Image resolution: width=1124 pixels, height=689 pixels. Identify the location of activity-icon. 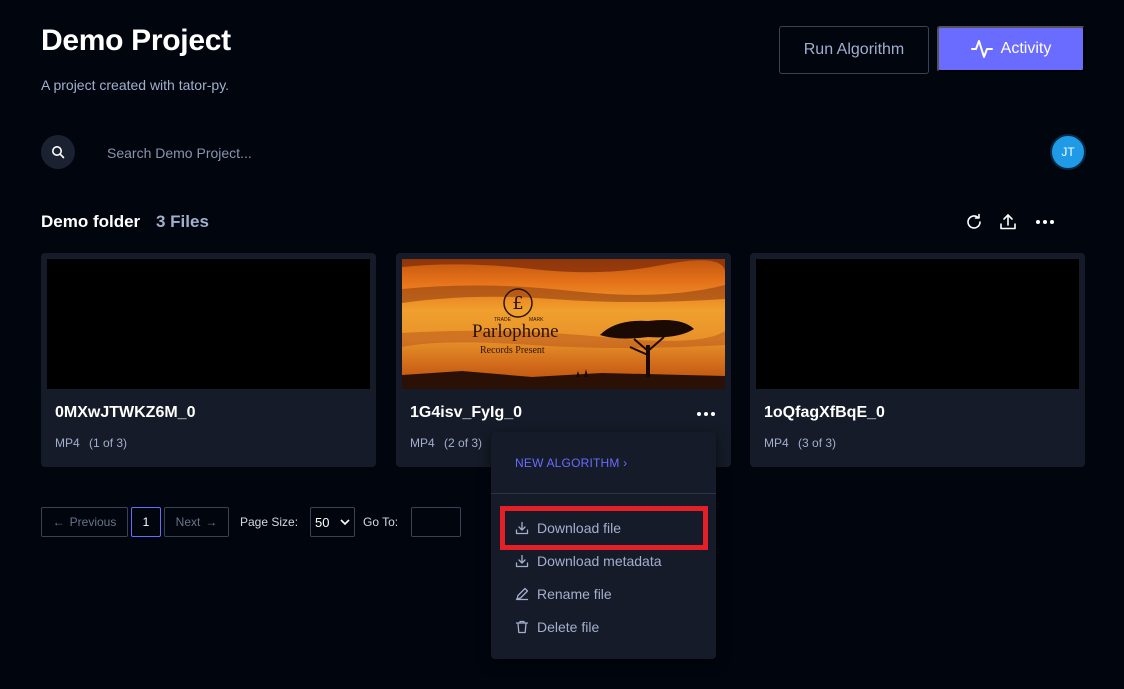
(981, 49).